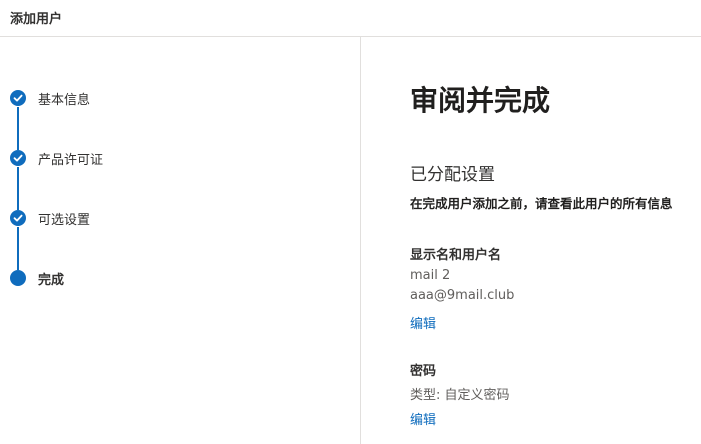 The height and width of the screenshot is (444, 701). Describe the element at coordinates (423, 418) in the screenshot. I see `edit-password-link: 编辑` at that location.